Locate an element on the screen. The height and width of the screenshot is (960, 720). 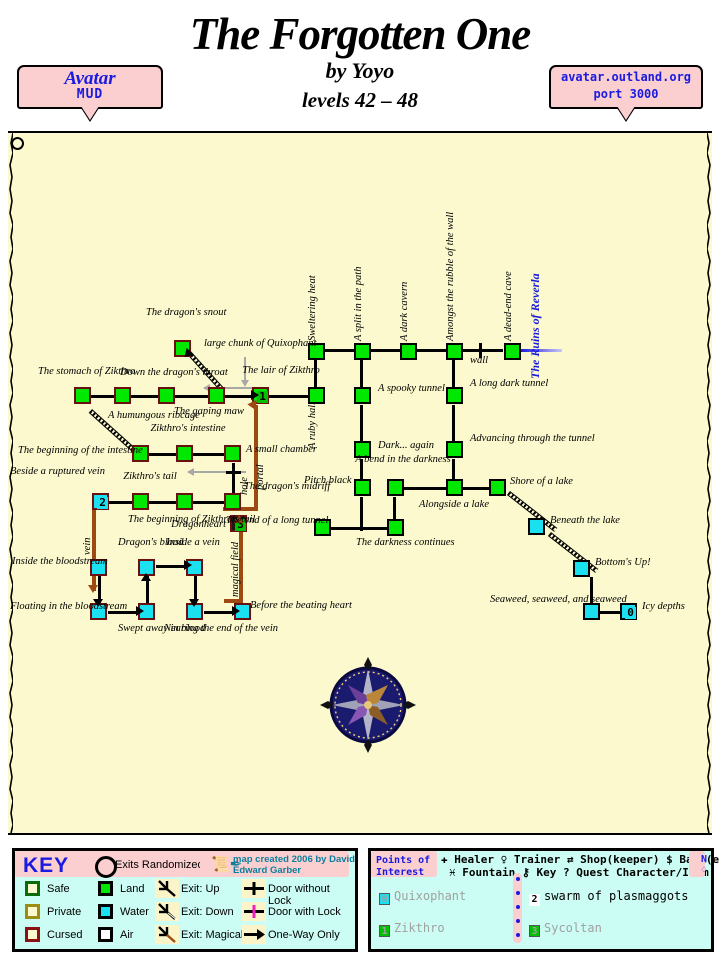
poi-label-3: Sycoltan is located at coordinates (573, 928).